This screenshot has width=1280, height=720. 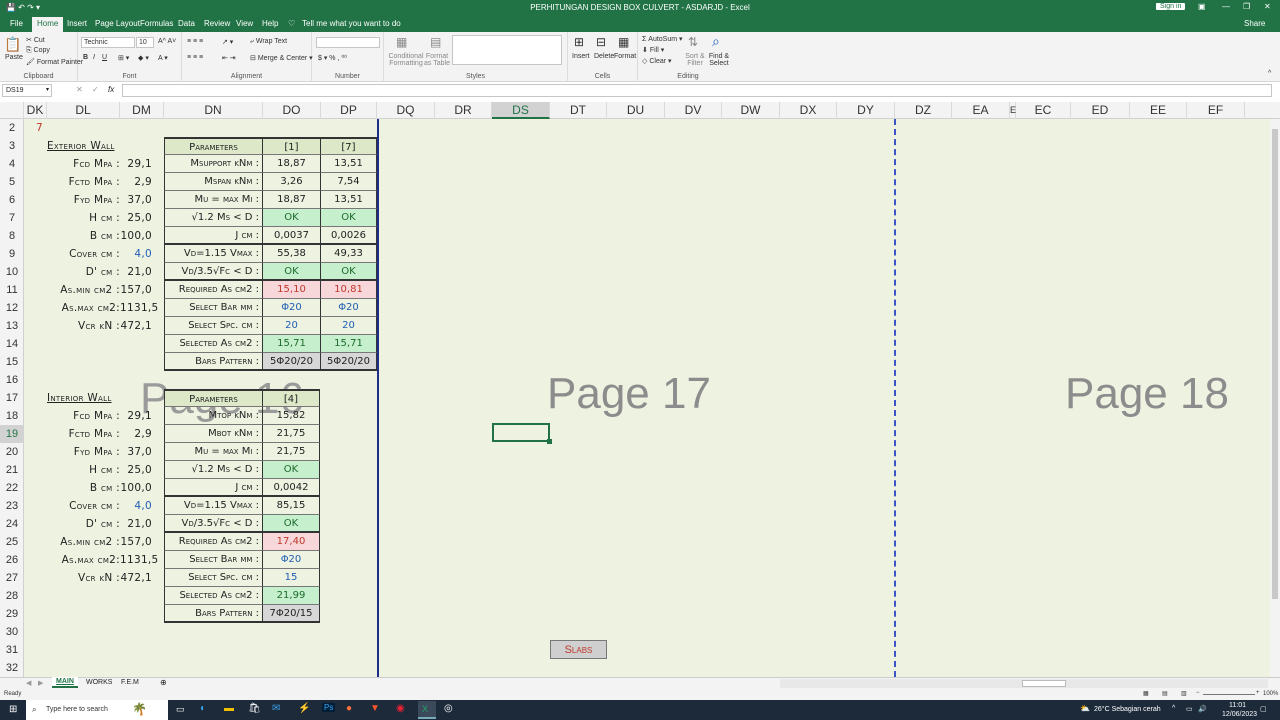 I want to click on row-header: 7, so click(x=12, y=218).